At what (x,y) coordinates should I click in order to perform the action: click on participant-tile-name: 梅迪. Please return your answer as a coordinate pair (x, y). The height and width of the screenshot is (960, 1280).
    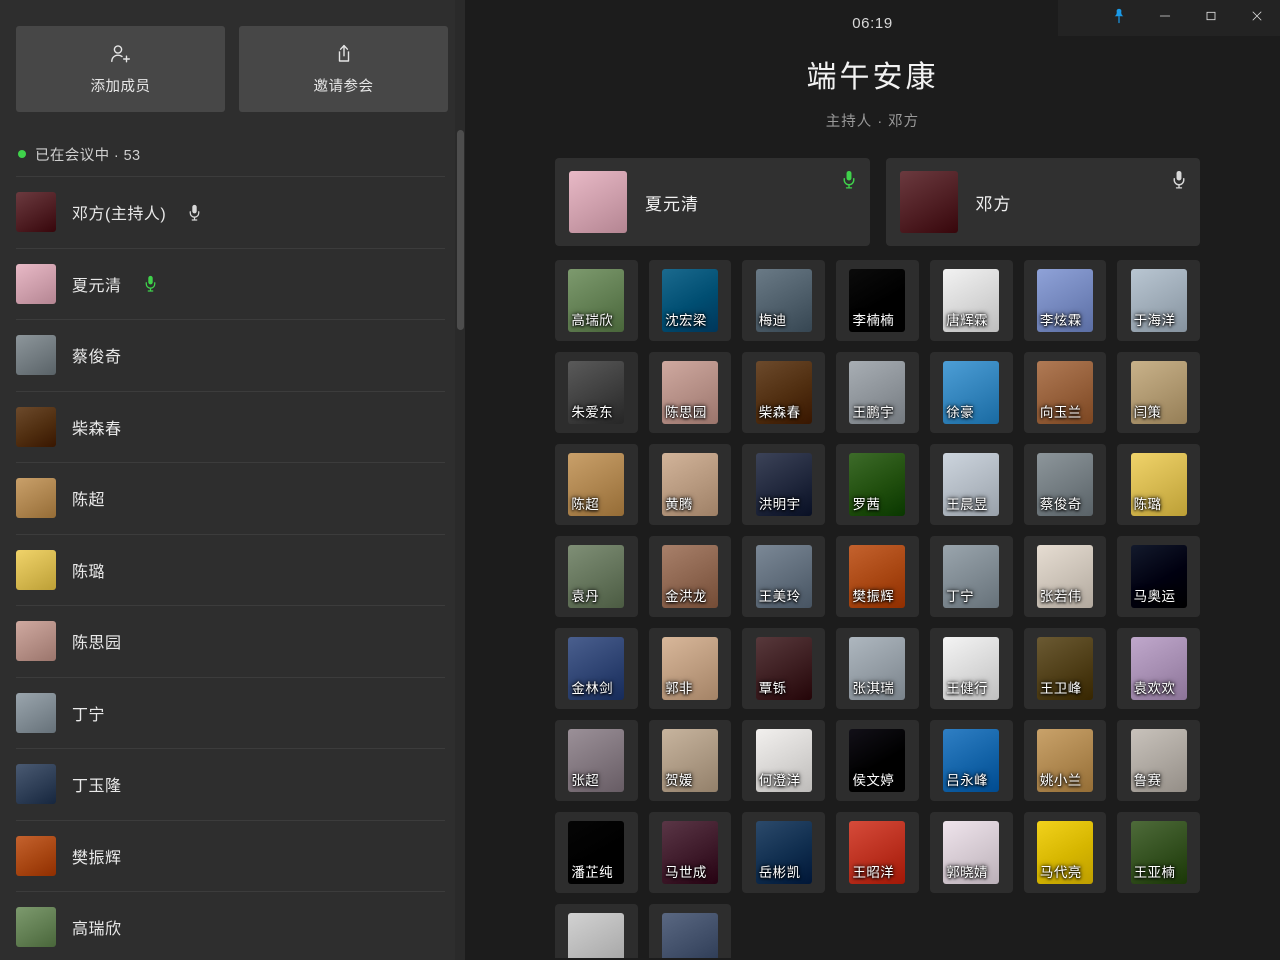
    Looking at the image, I should click on (772, 320).